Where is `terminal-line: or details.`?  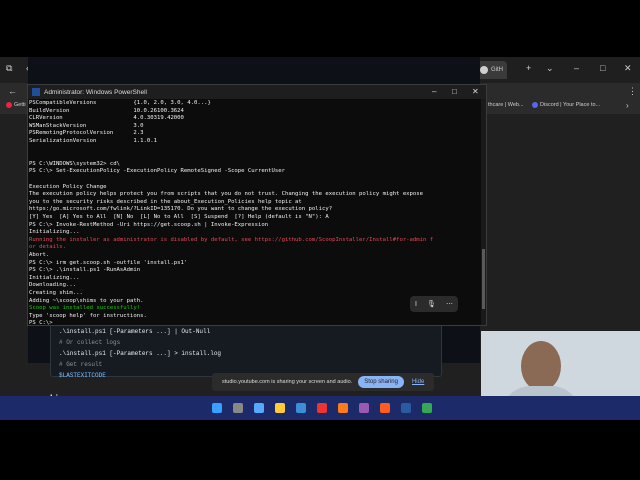 terminal-line: or details. is located at coordinates (48, 247).